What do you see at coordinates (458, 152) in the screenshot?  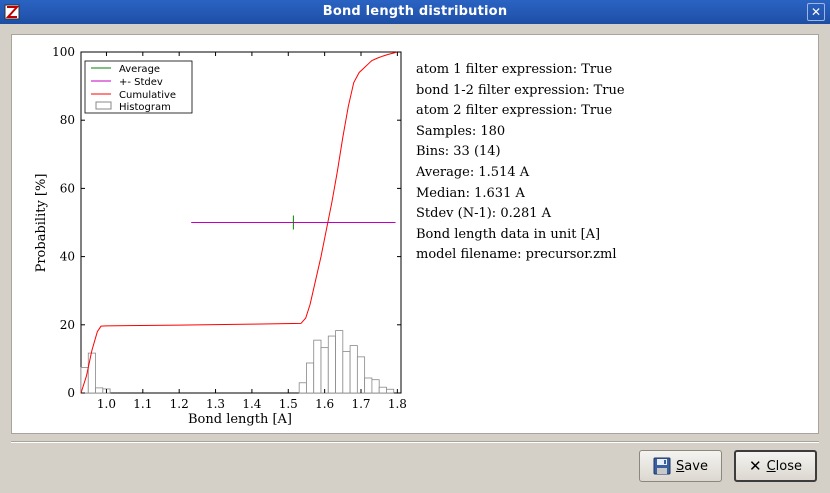 I see `info-line: Bins: 33 (14)` at bounding box center [458, 152].